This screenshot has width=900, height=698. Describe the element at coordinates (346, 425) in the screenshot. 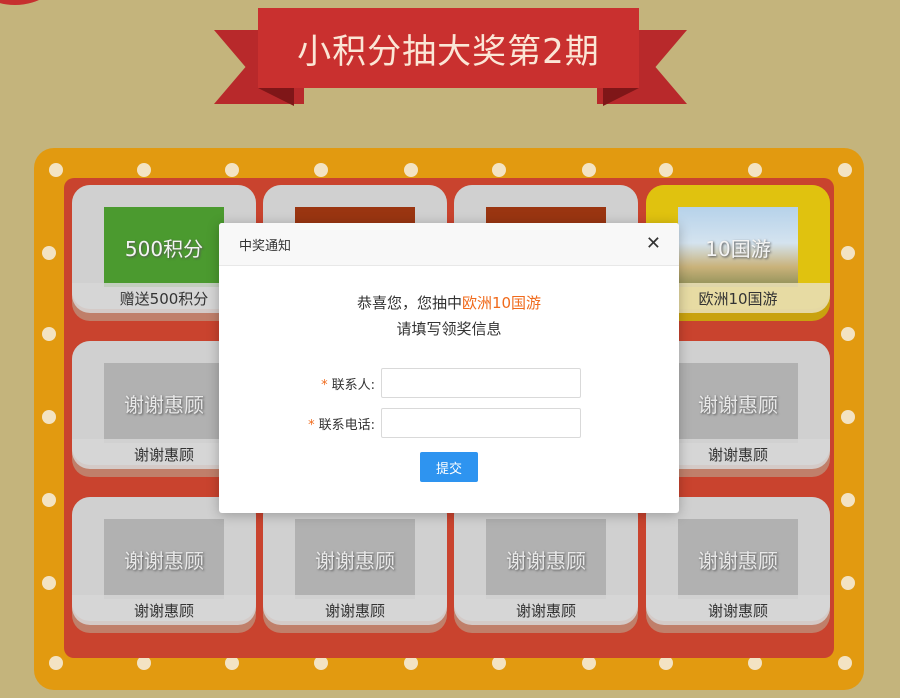

I see `phone-label-text: 联系电话:` at that location.